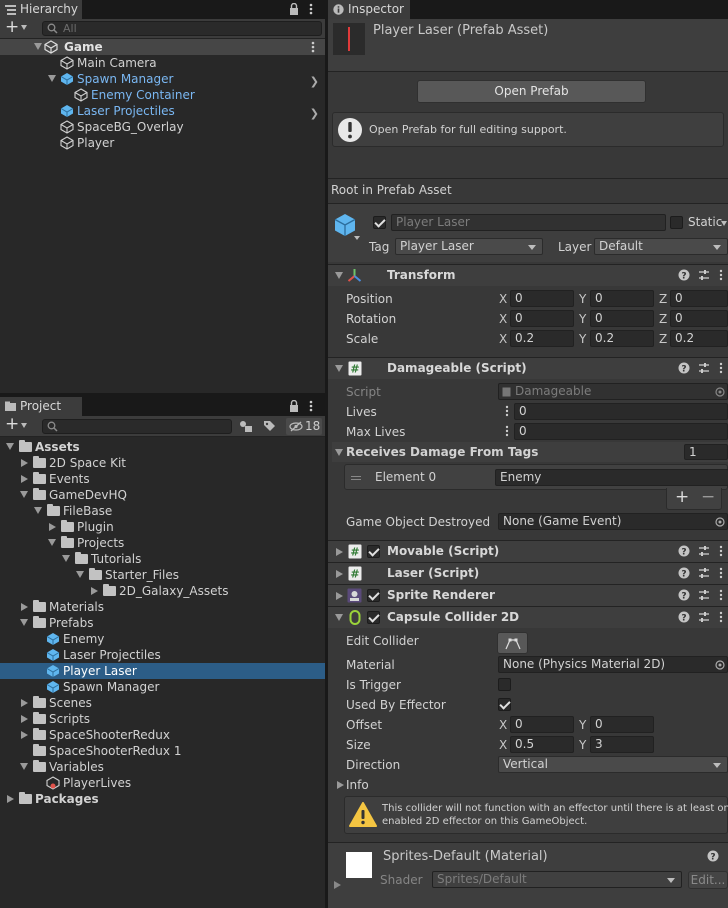 This screenshot has width=728, height=908. I want to click on project-item: FileBase, so click(162, 511).